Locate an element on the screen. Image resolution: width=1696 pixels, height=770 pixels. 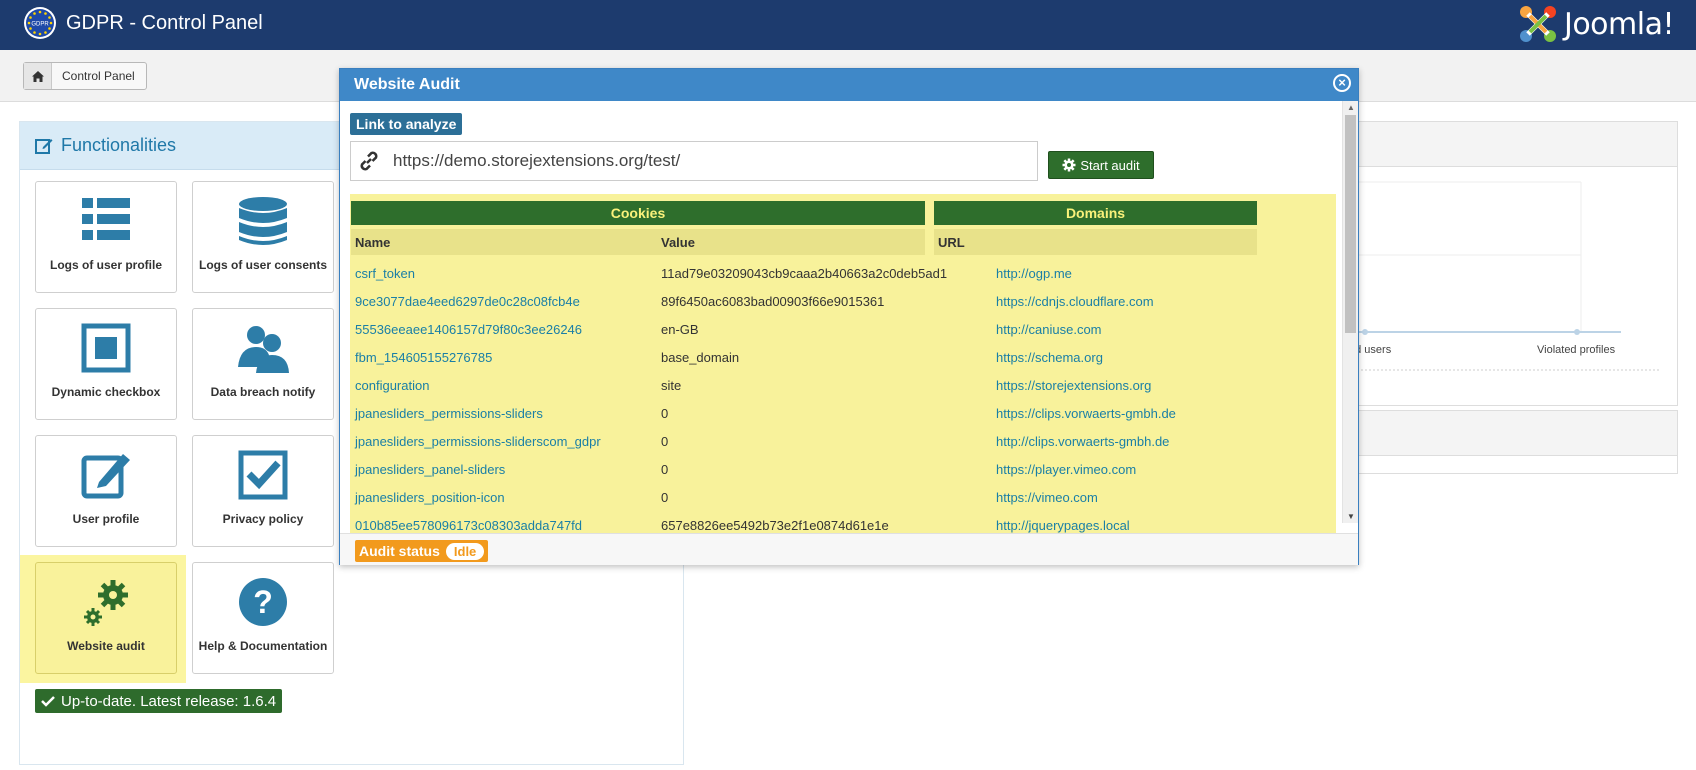
domain-url: https://schema.org is located at coordinates (1049, 357).